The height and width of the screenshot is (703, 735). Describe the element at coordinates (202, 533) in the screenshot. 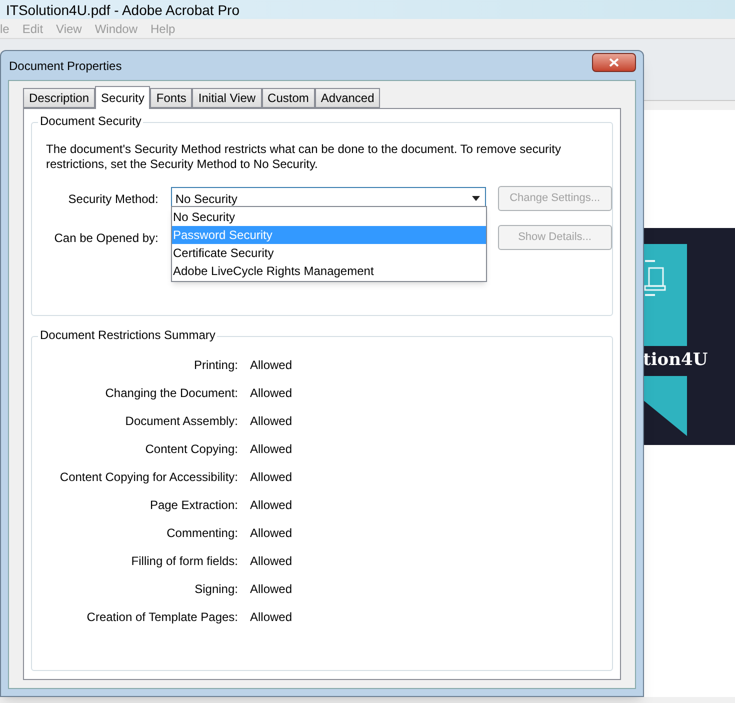

I see `restriction-label: Commenting:` at that location.